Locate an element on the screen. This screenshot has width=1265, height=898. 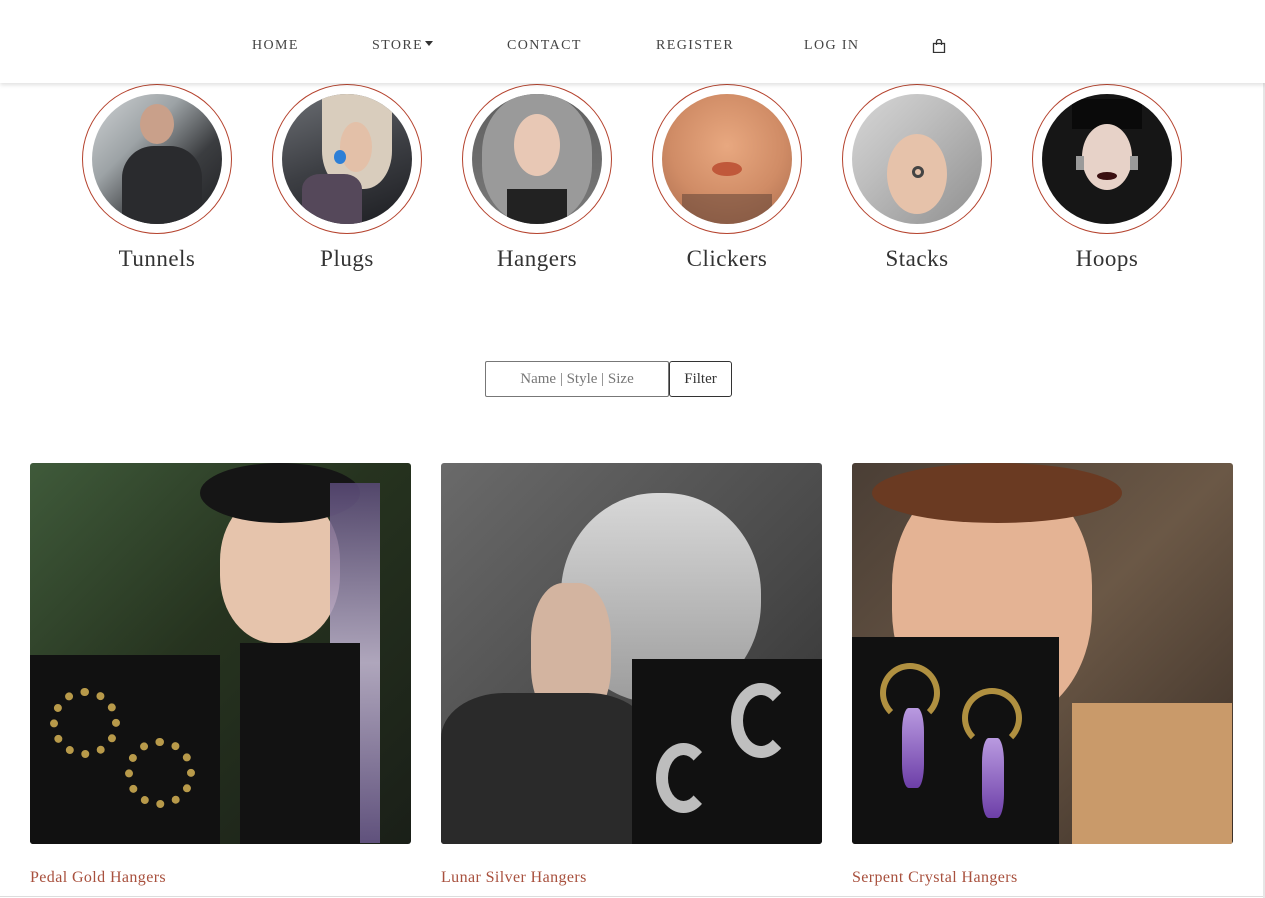
category-photo-tunnels is located at coordinates (157, 159).